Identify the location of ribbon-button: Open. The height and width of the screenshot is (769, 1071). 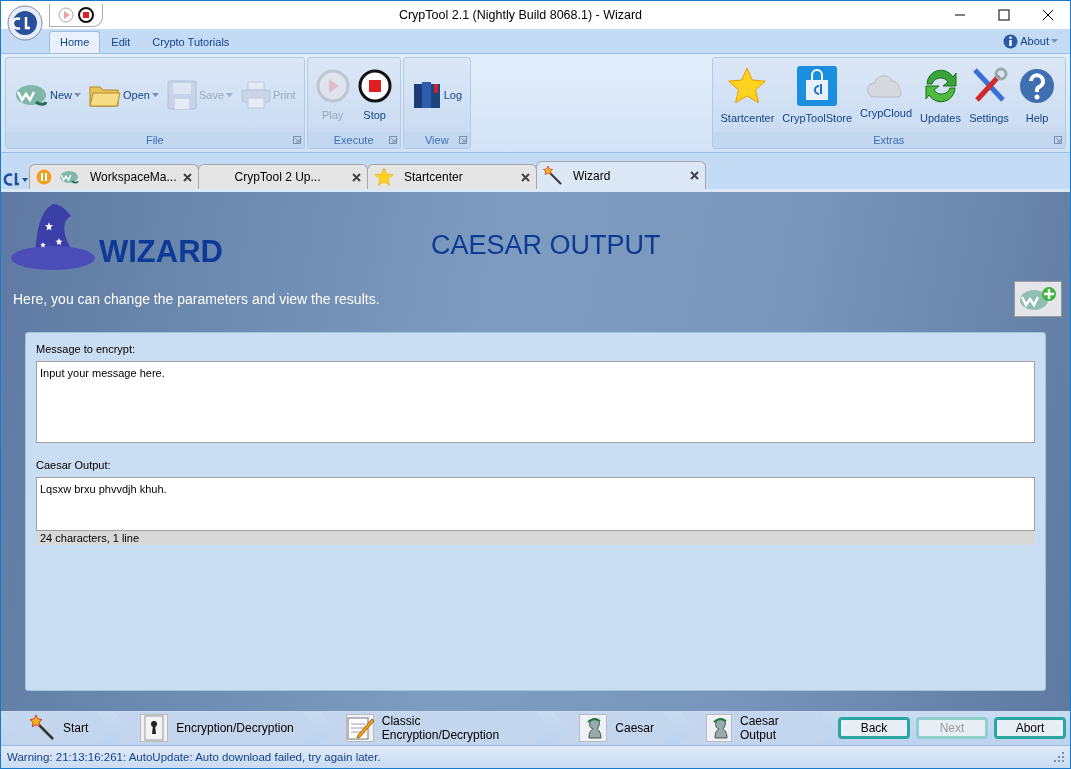
(124, 95).